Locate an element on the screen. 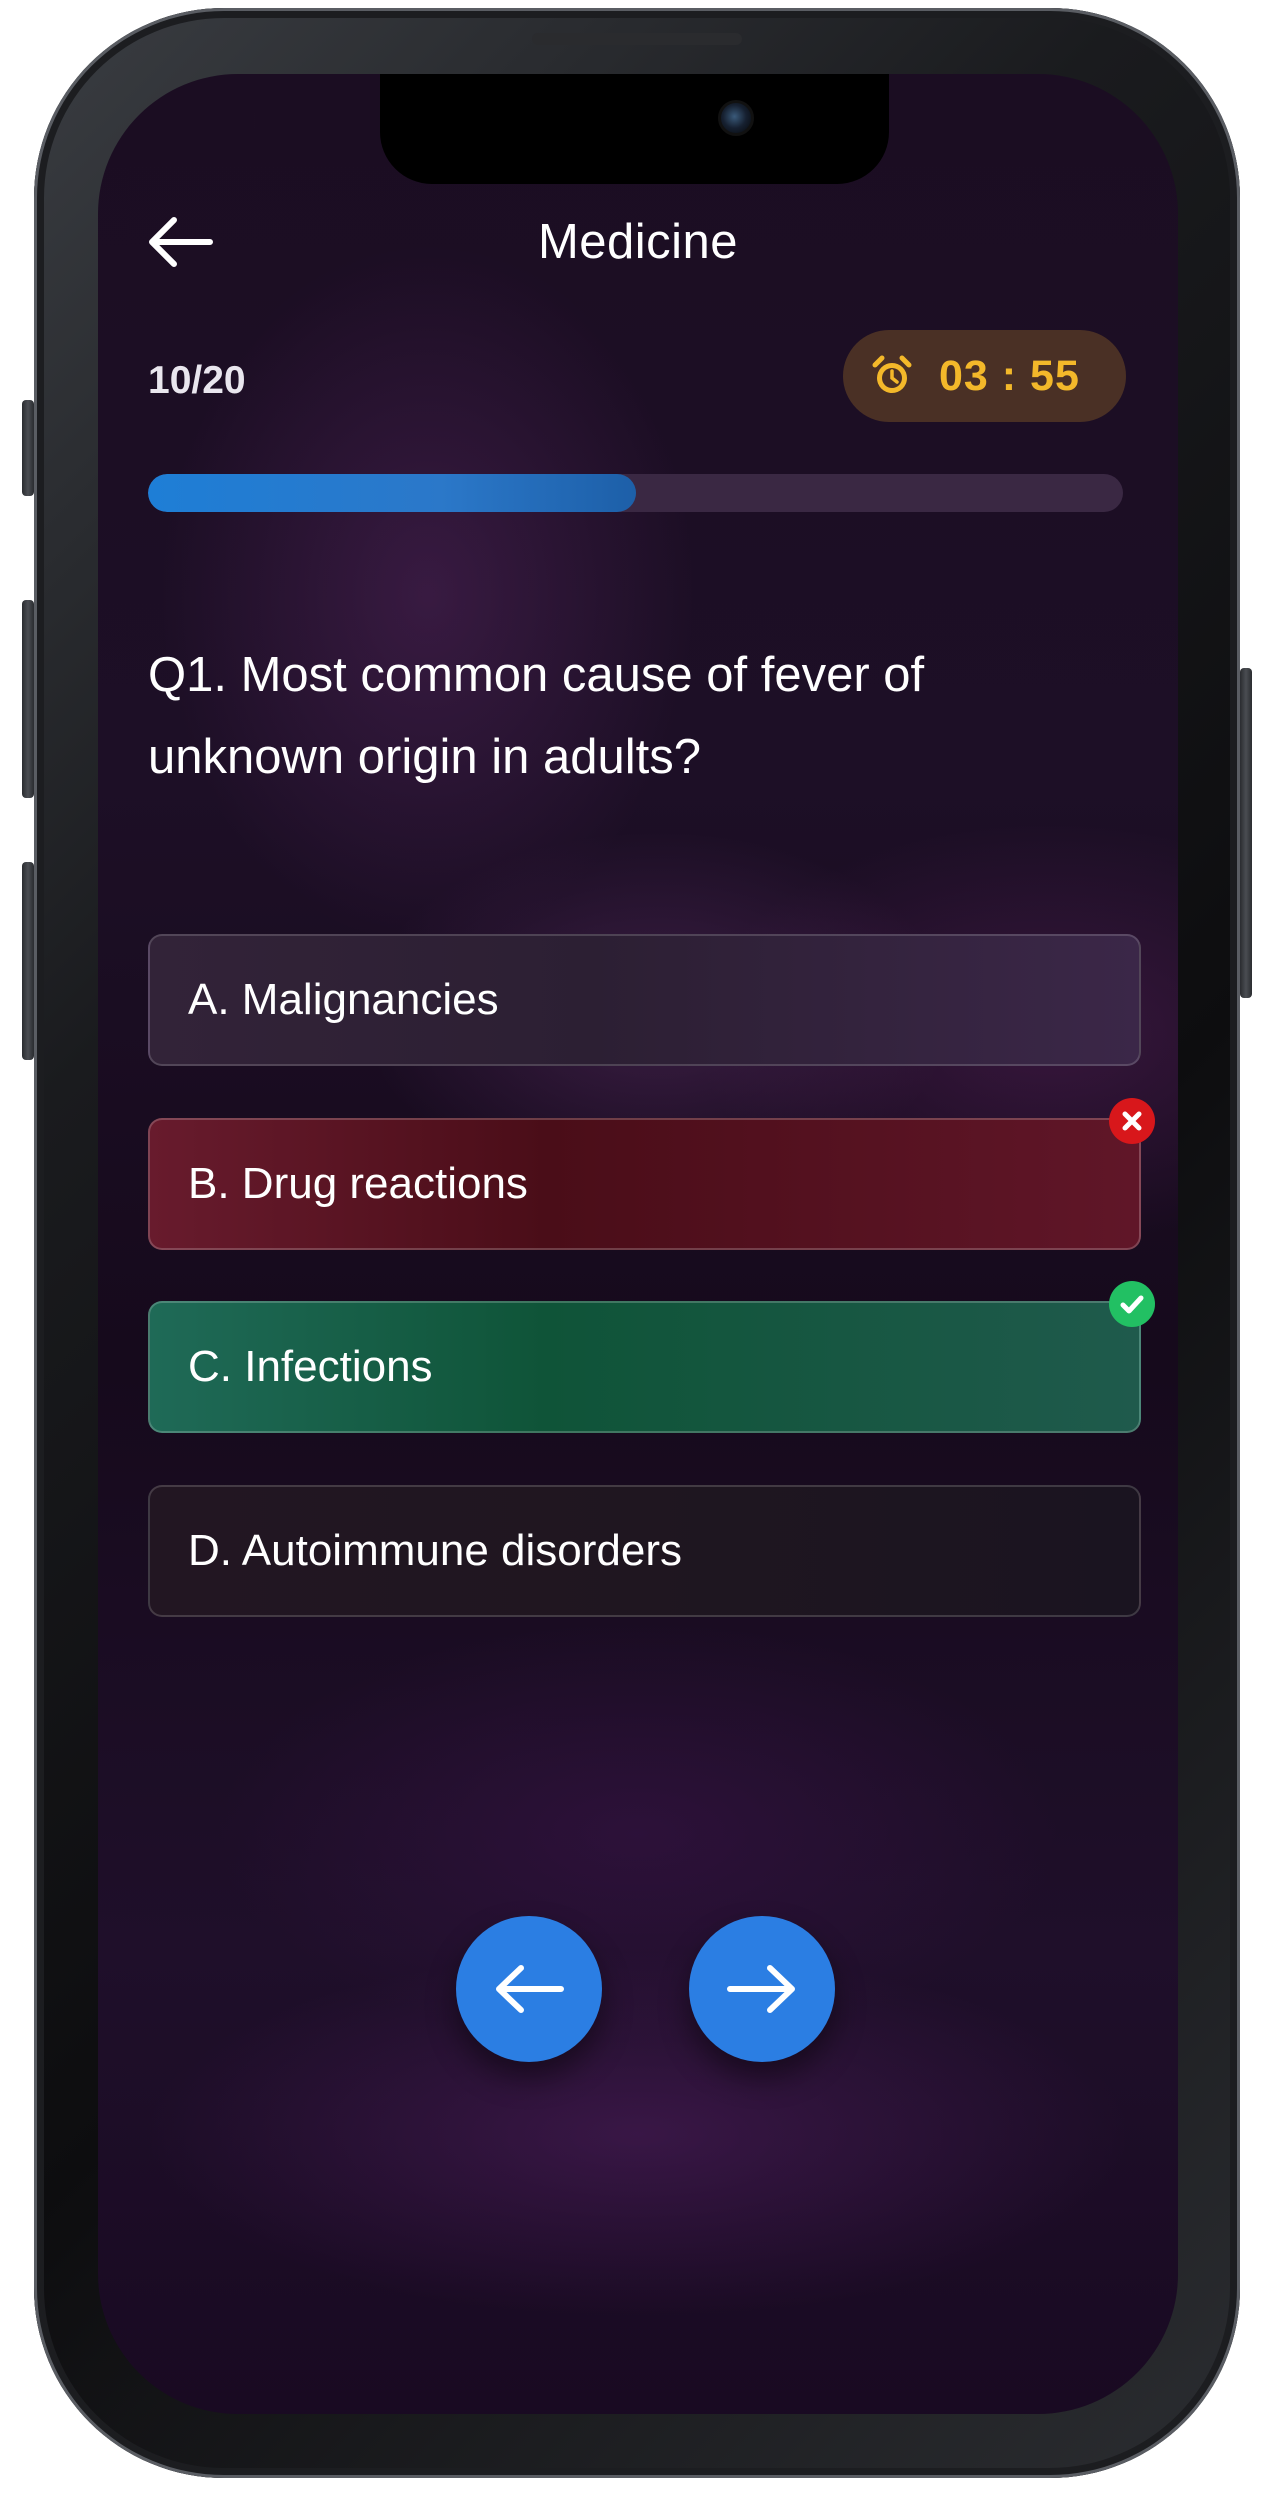  option-label: C. Infections is located at coordinates (310, 1366).